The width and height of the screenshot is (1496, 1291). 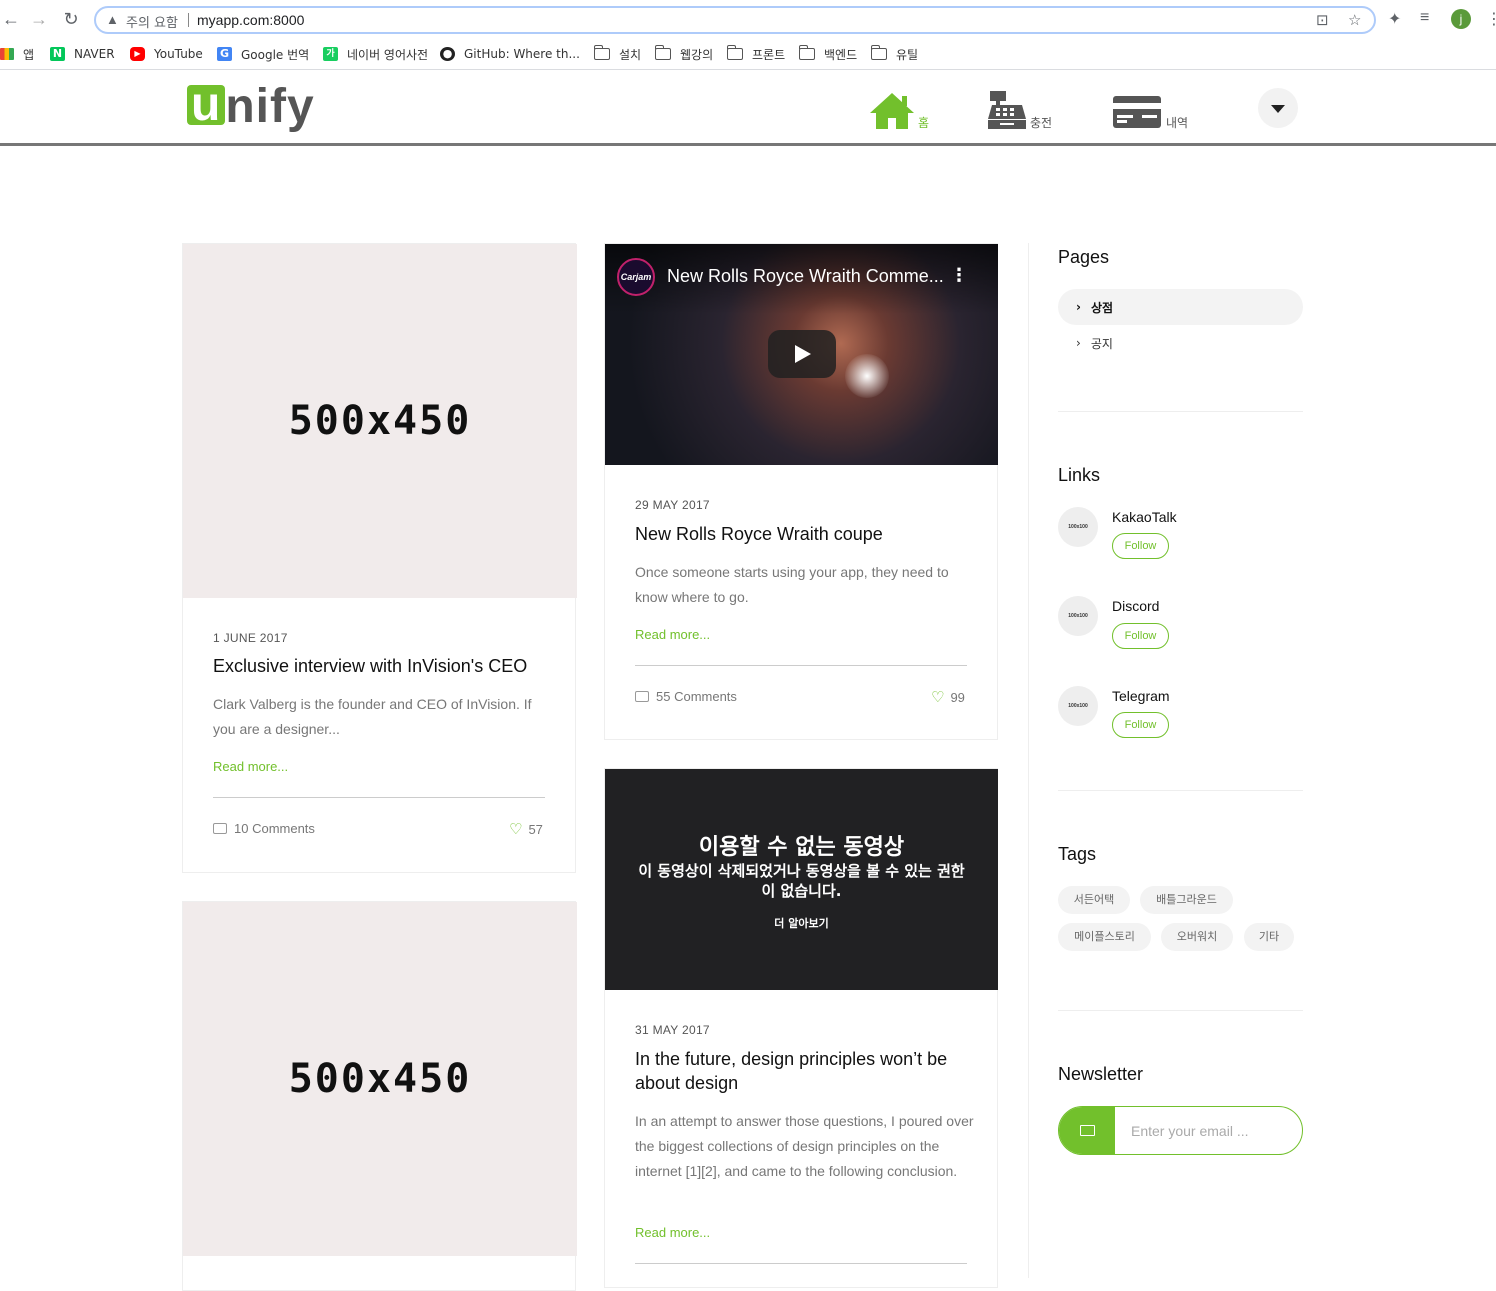 What do you see at coordinates (948, 697) in the screenshot?
I see `likes-button: ♡ 99` at bounding box center [948, 697].